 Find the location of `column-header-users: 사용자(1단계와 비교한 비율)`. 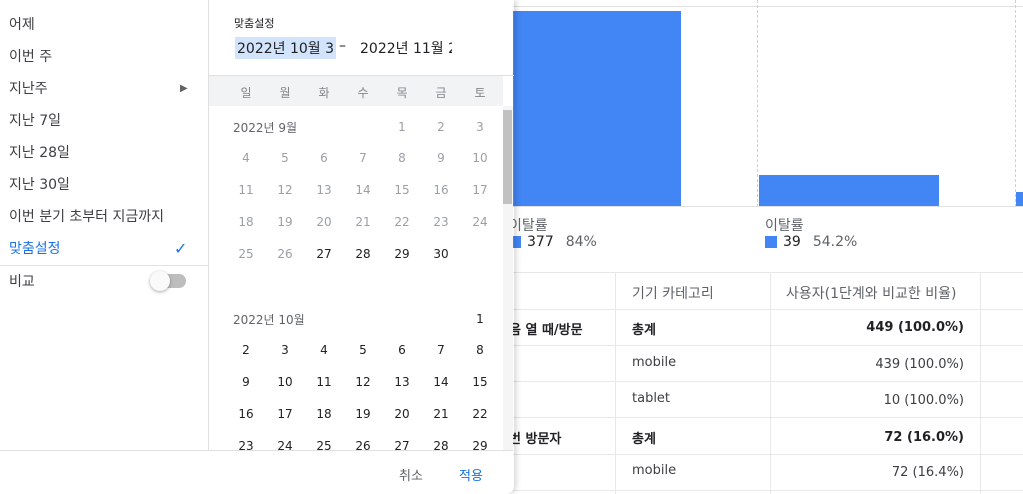

column-header-users: 사용자(1단계와 비교한 비율) is located at coordinates (871, 293).